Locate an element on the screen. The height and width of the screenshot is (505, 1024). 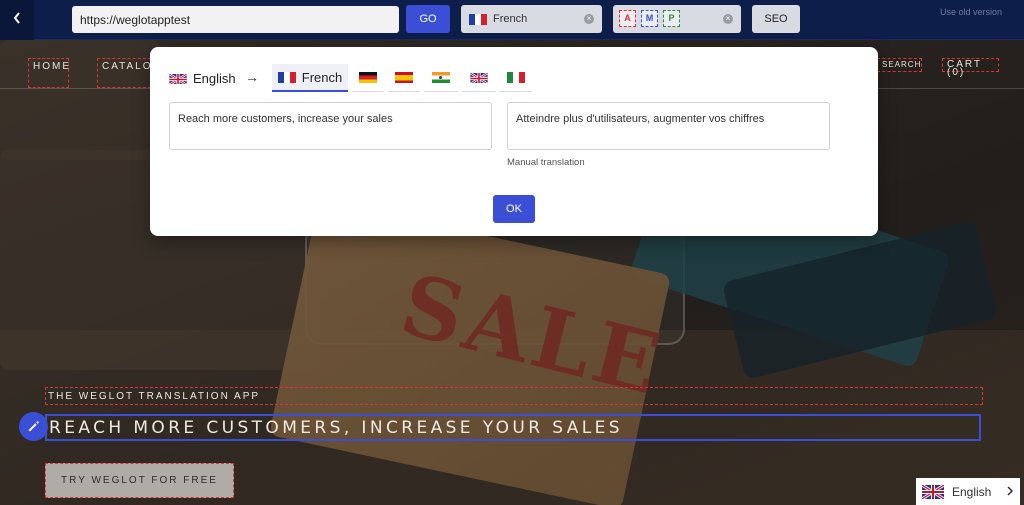
flag-in-icon is located at coordinates (441, 77).